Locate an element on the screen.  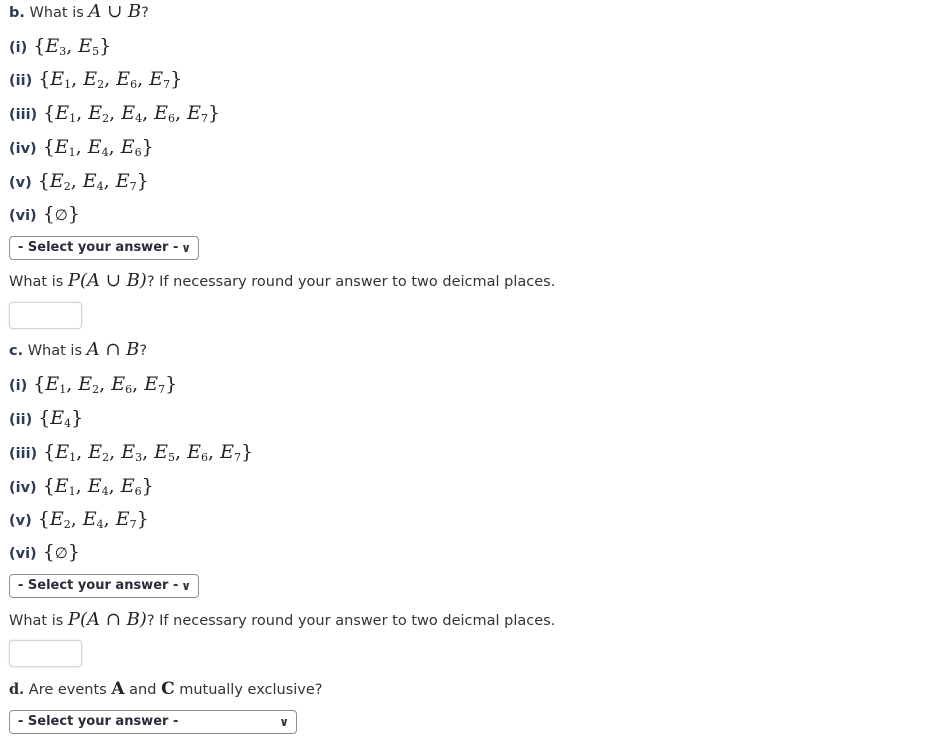
part-c-answer-select: - Select your answer - ∨ is located at coordinates (104, 586).